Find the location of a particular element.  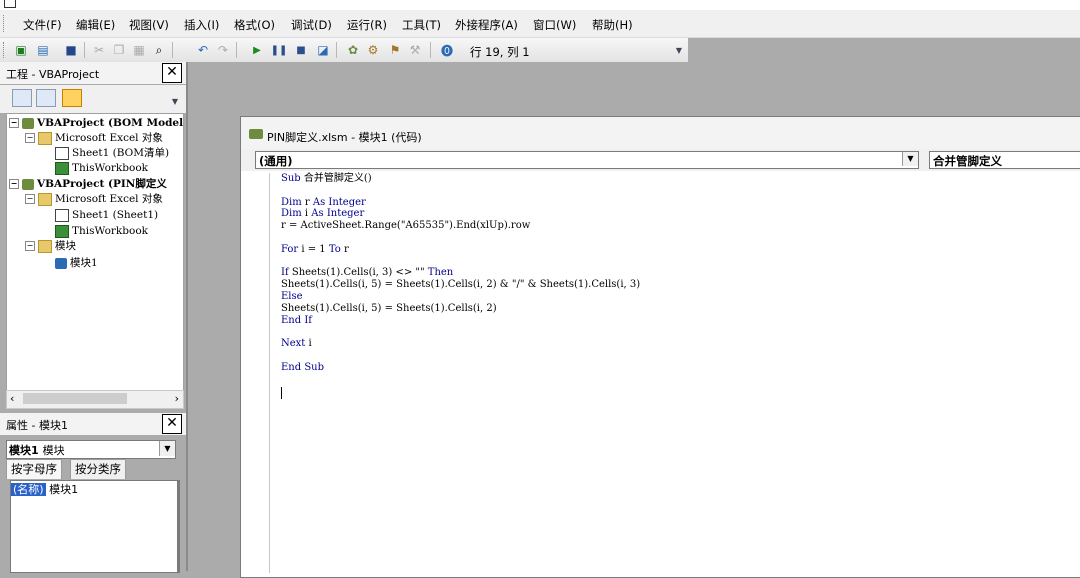

tree-item-vbaproject-pin: − VBAProject (PIN脚定义 is located at coordinates (88, 184).